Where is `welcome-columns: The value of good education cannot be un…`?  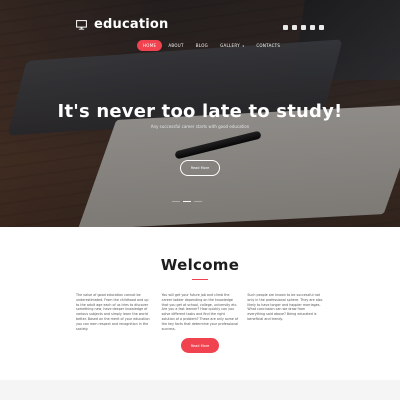 welcome-columns: The value of good education cannot be un… is located at coordinates (200, 312).